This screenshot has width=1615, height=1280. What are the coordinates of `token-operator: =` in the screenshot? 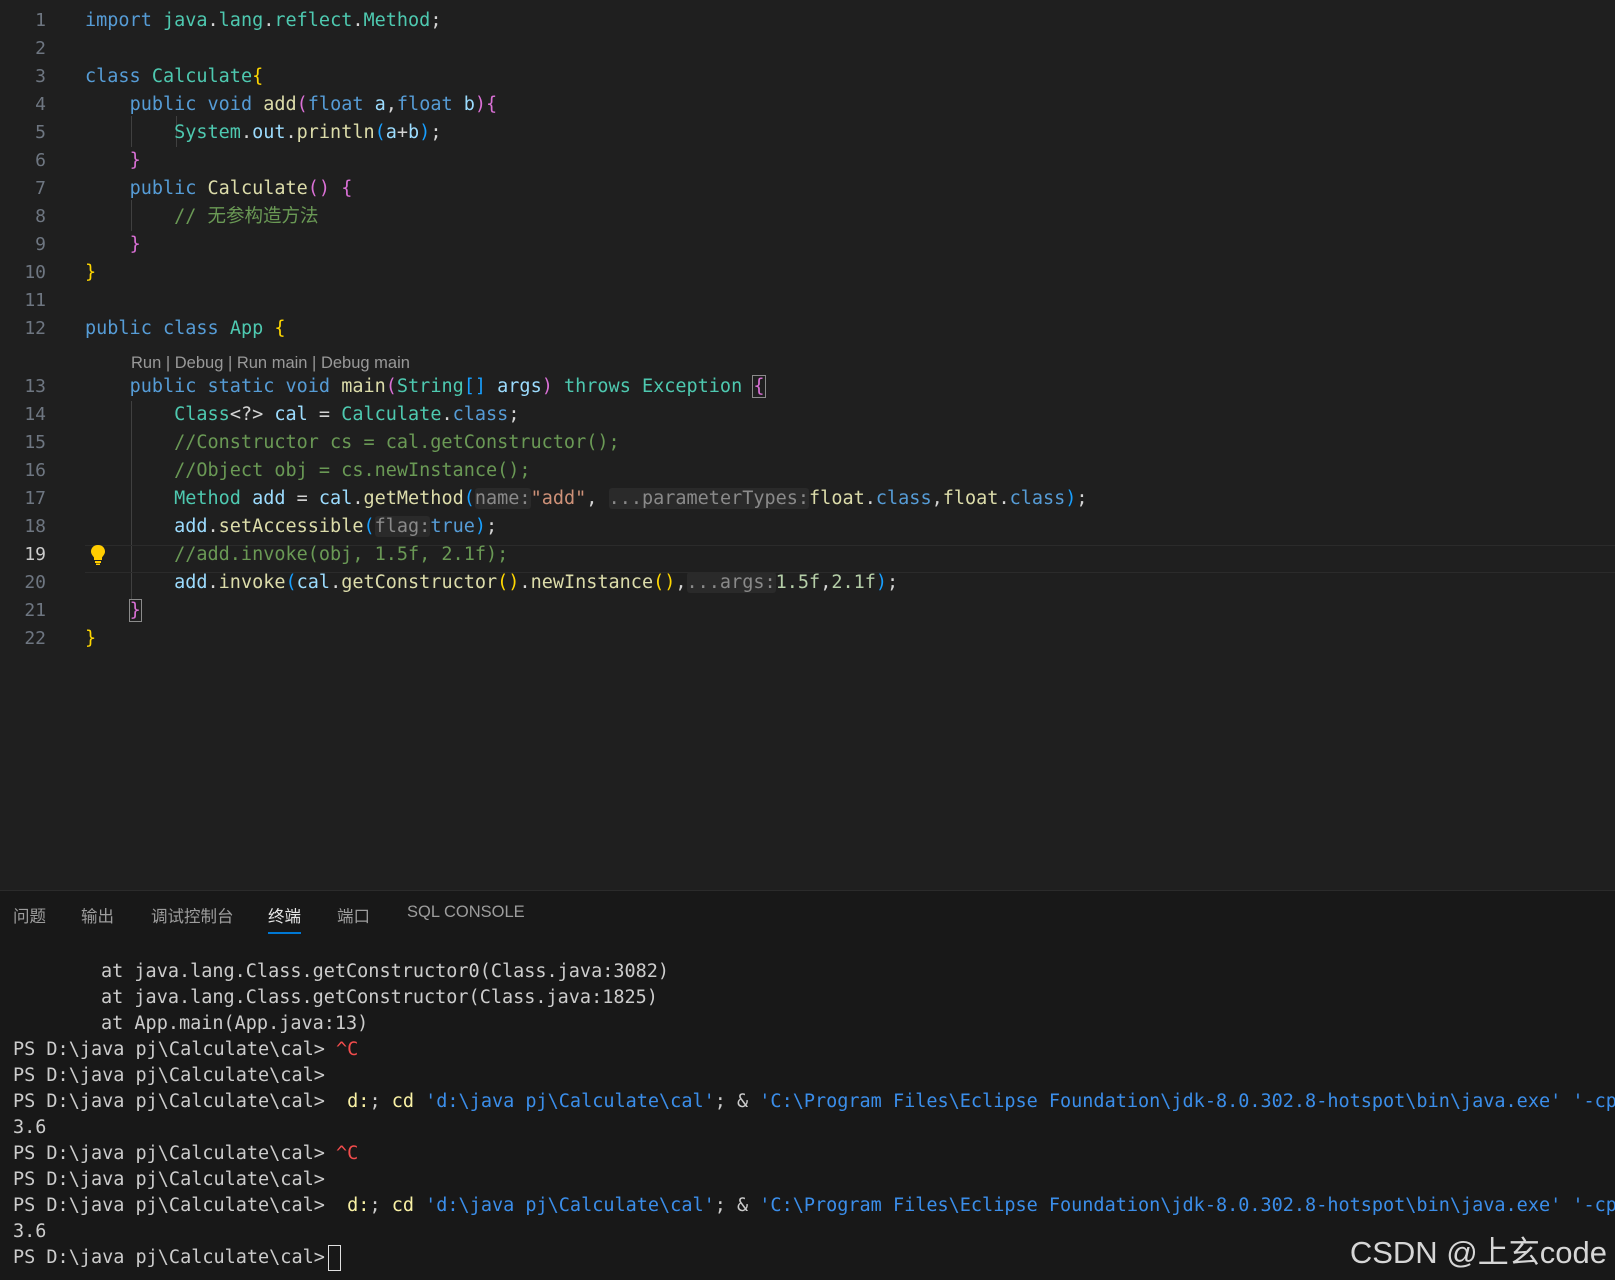 It's located at (324, 414).